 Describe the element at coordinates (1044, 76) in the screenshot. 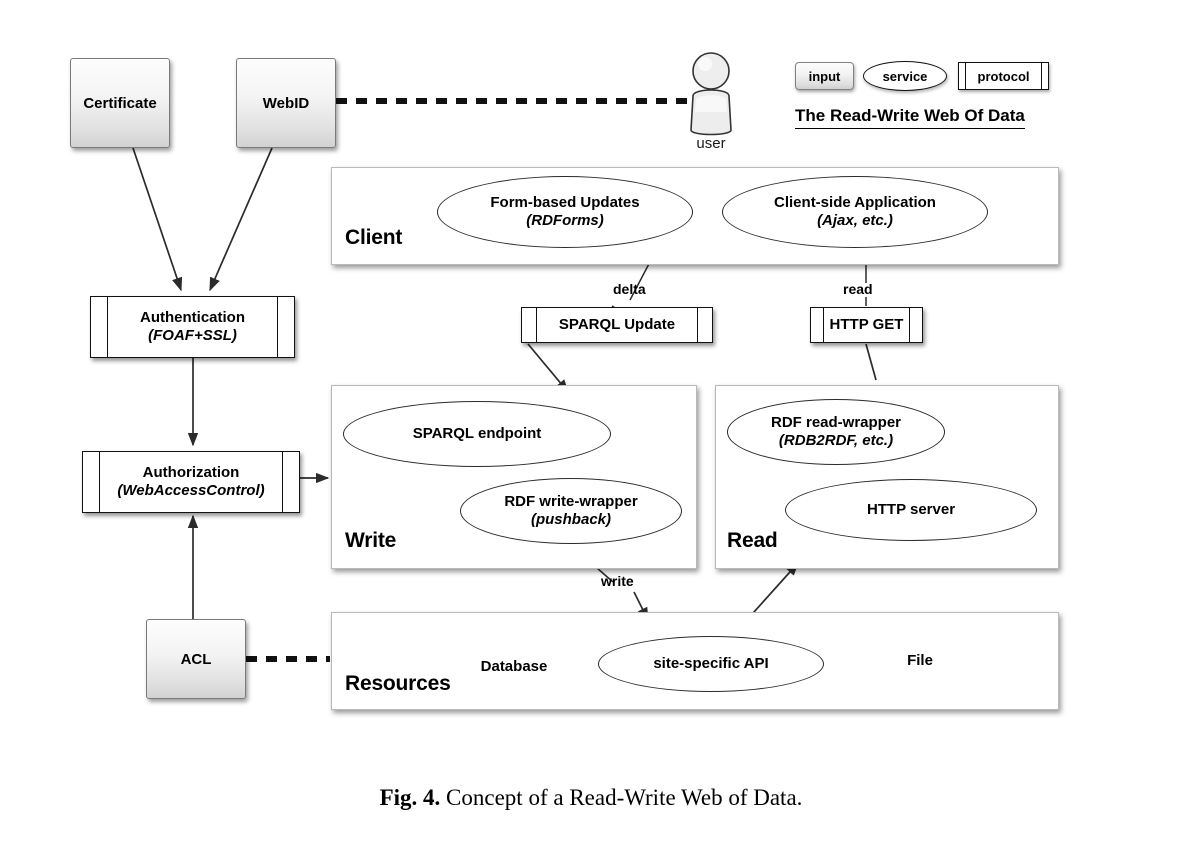

I see `legend-protocol-cap-right` at that location.